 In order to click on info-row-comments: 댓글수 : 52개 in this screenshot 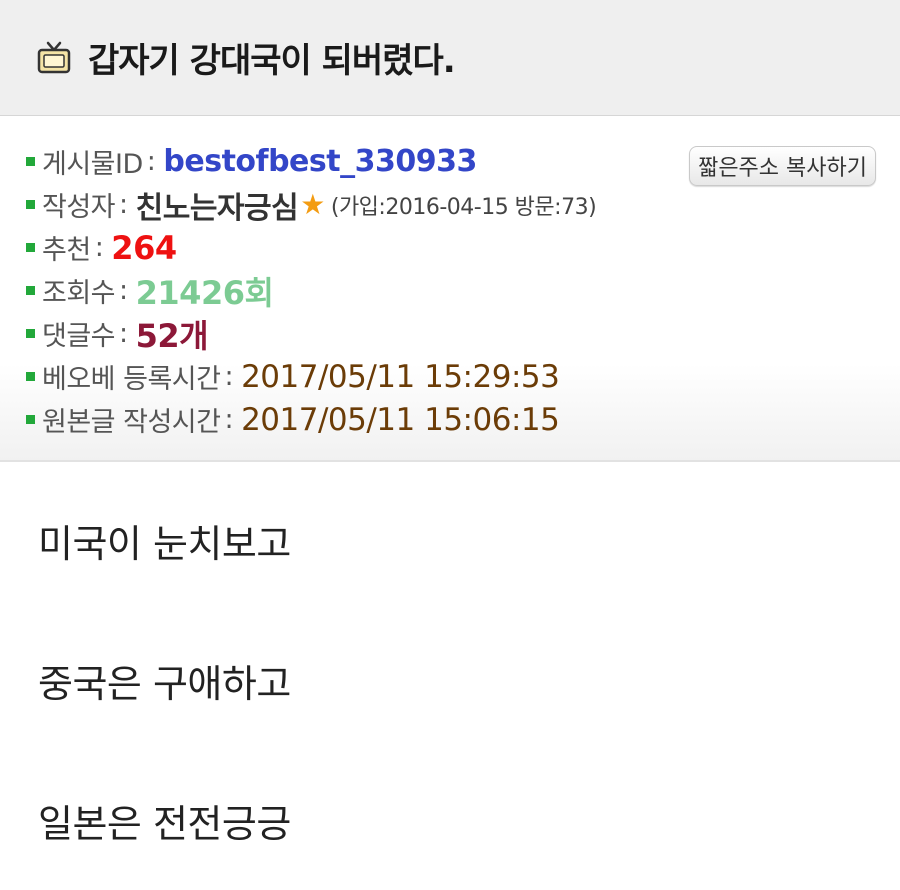, I will do `click(463, 333)`.